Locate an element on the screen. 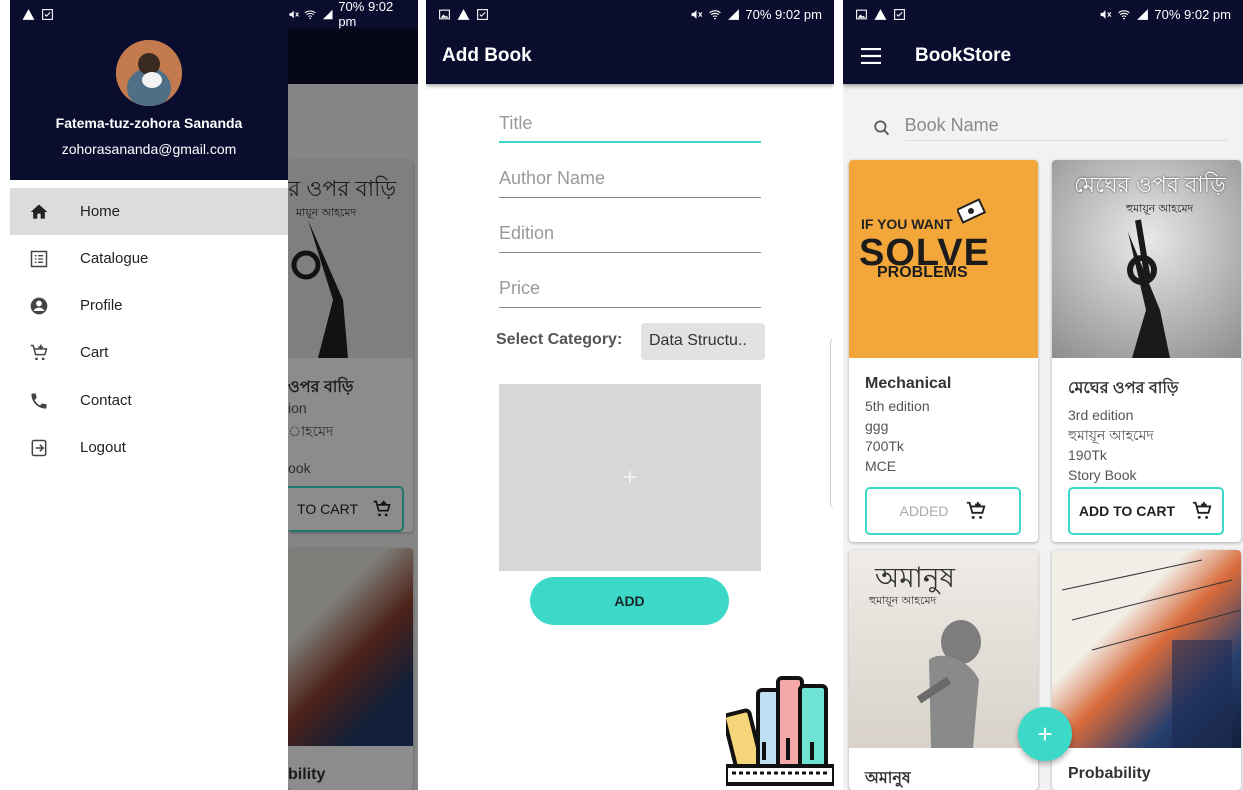 The width and height of the screenshot is (1243, 790). cover-text: PROBLEMS is located at coordinates (922, 272).